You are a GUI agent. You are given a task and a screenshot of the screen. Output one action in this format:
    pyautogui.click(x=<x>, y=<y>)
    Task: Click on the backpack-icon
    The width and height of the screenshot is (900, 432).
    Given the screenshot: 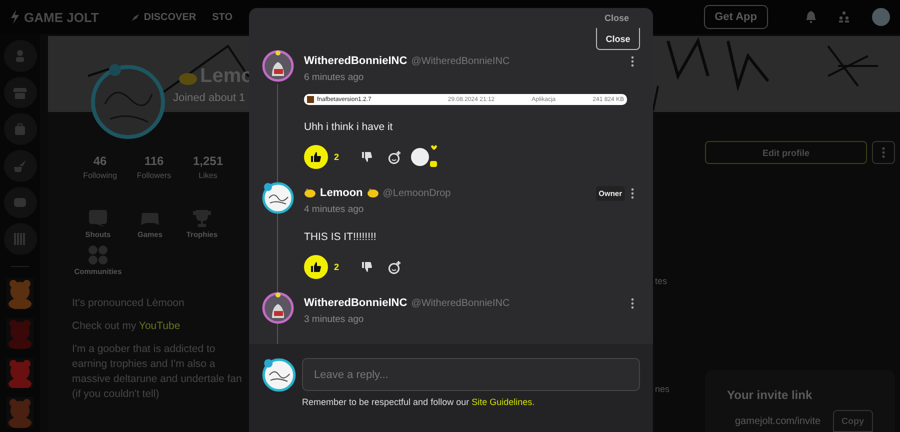 What is the action you would take?
    pyautogui.click(x=20, y=129)
    